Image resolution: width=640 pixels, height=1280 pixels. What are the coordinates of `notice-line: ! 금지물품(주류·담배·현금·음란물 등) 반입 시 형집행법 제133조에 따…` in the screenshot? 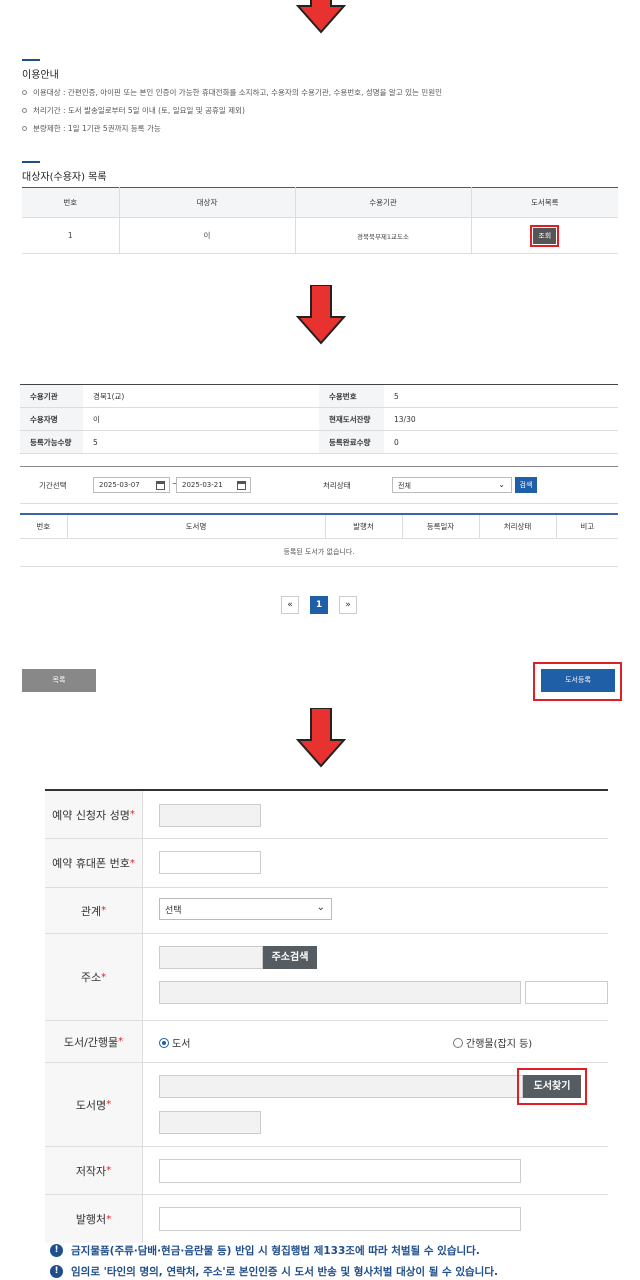 It's located at (265, 1250).